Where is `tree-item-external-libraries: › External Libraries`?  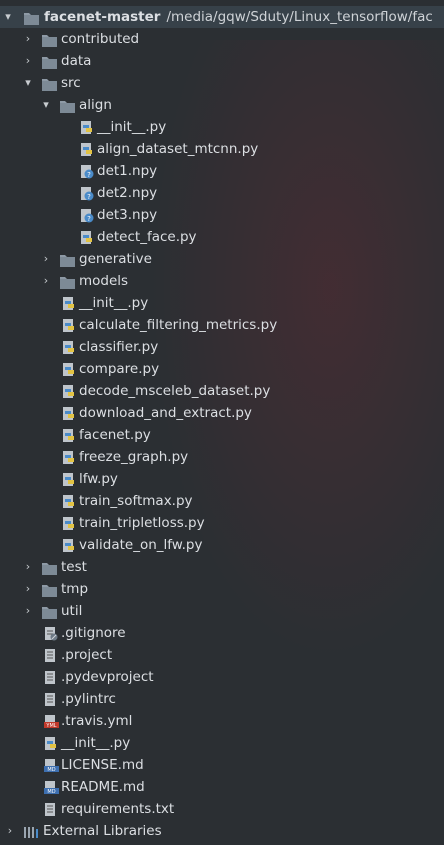
tree-item-external-libraries: › External Libraries is located at coordinates (222, 831).